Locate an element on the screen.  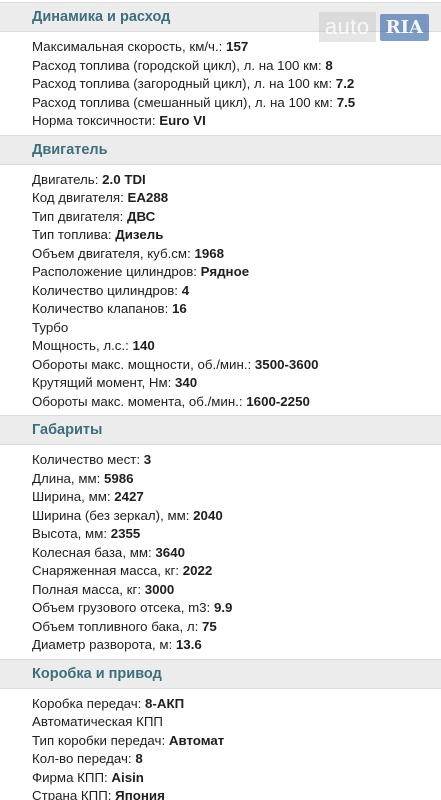
spec-value: 3 is located at coordinates (147, 459).